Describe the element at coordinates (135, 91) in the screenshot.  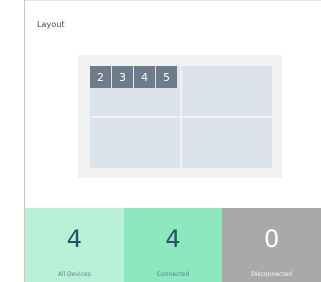
I see `layout-cell-1: 2 3 4 5` at that location.